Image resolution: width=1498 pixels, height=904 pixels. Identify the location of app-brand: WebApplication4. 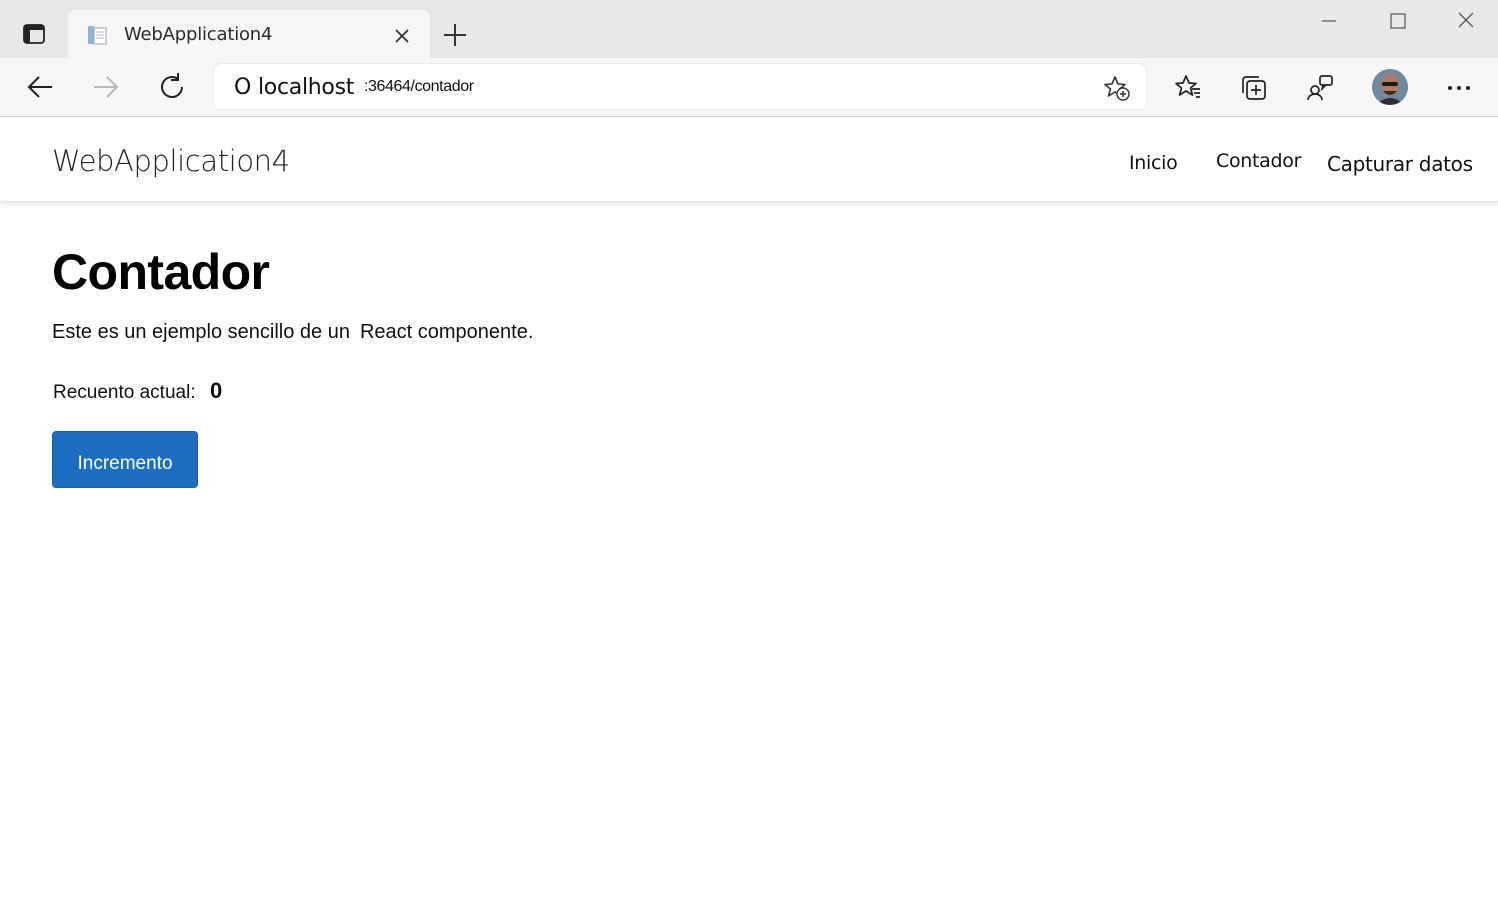
(171, 161).